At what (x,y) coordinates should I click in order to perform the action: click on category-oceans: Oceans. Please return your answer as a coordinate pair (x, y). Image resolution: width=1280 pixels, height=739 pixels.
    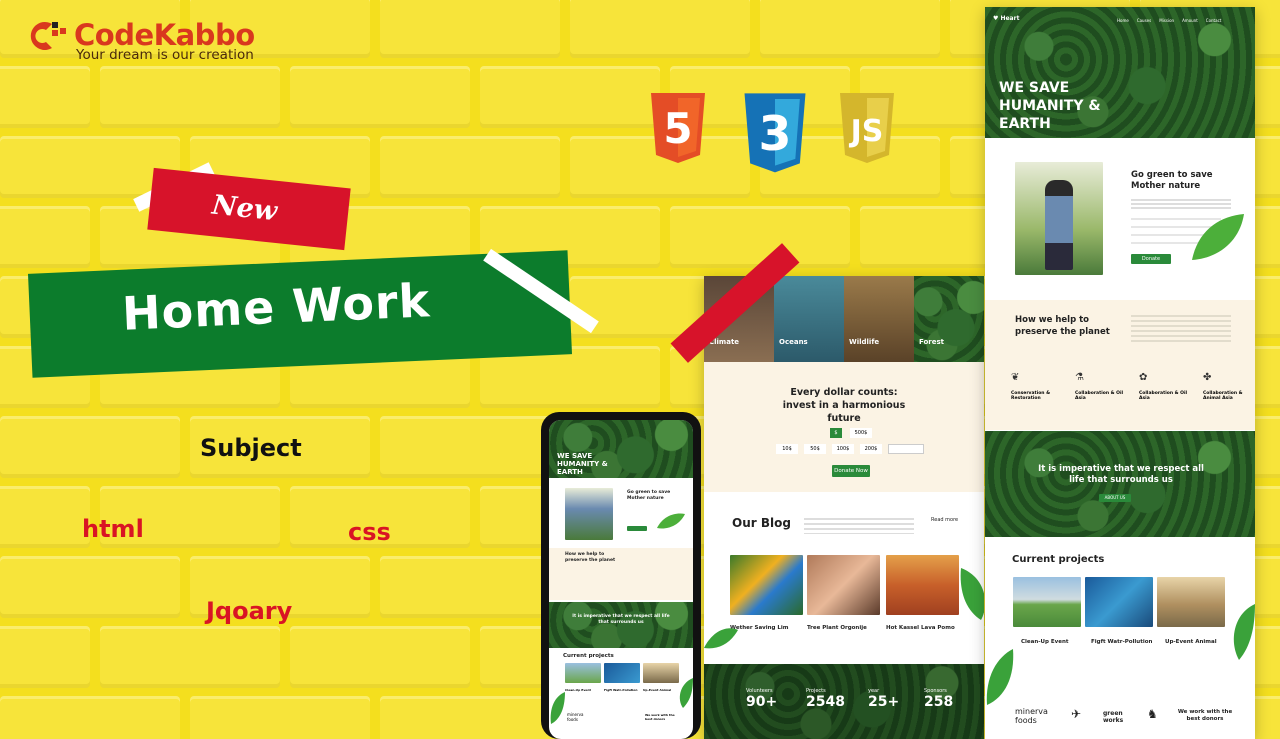
    Looking at the image, I should click on (809, 319).